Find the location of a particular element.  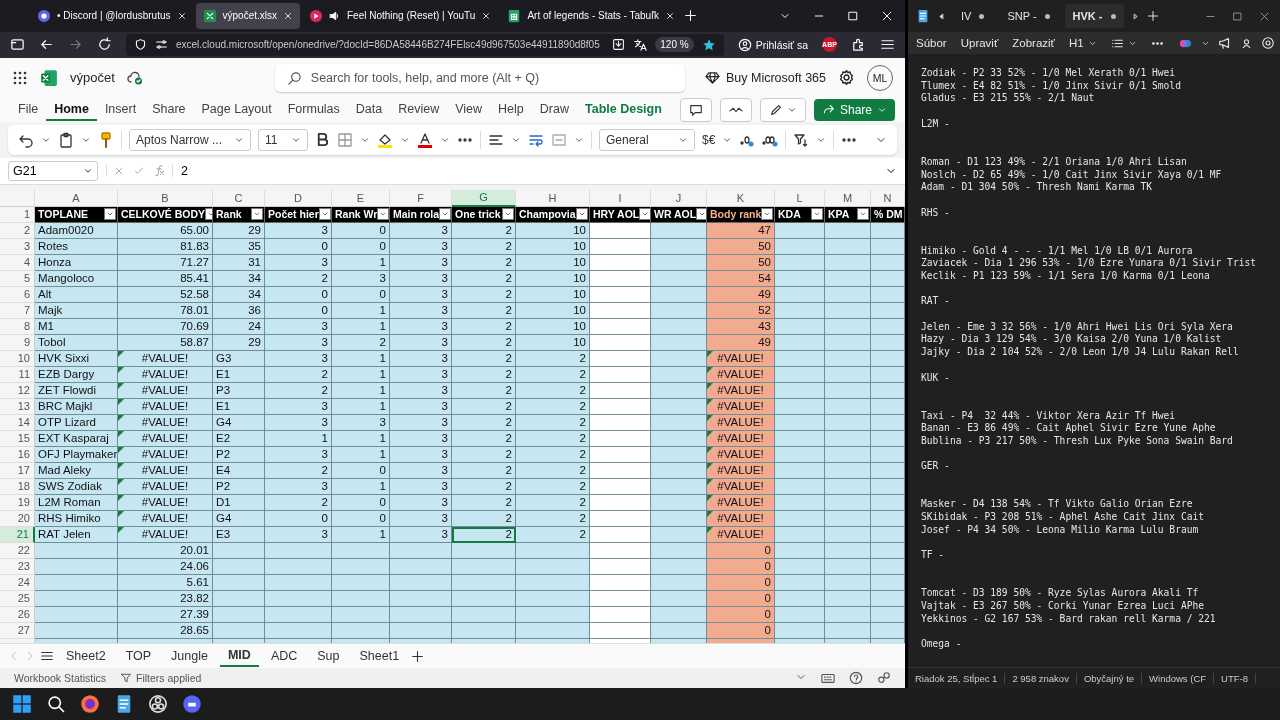

text-line: RHS - is located at coordinates (936, 213).